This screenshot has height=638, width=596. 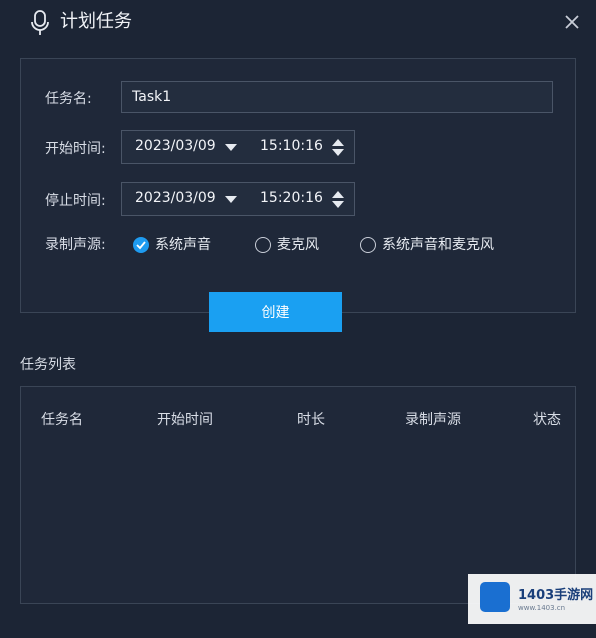 I want to click on window-title: 计划任务, so click(x=96, y=21).